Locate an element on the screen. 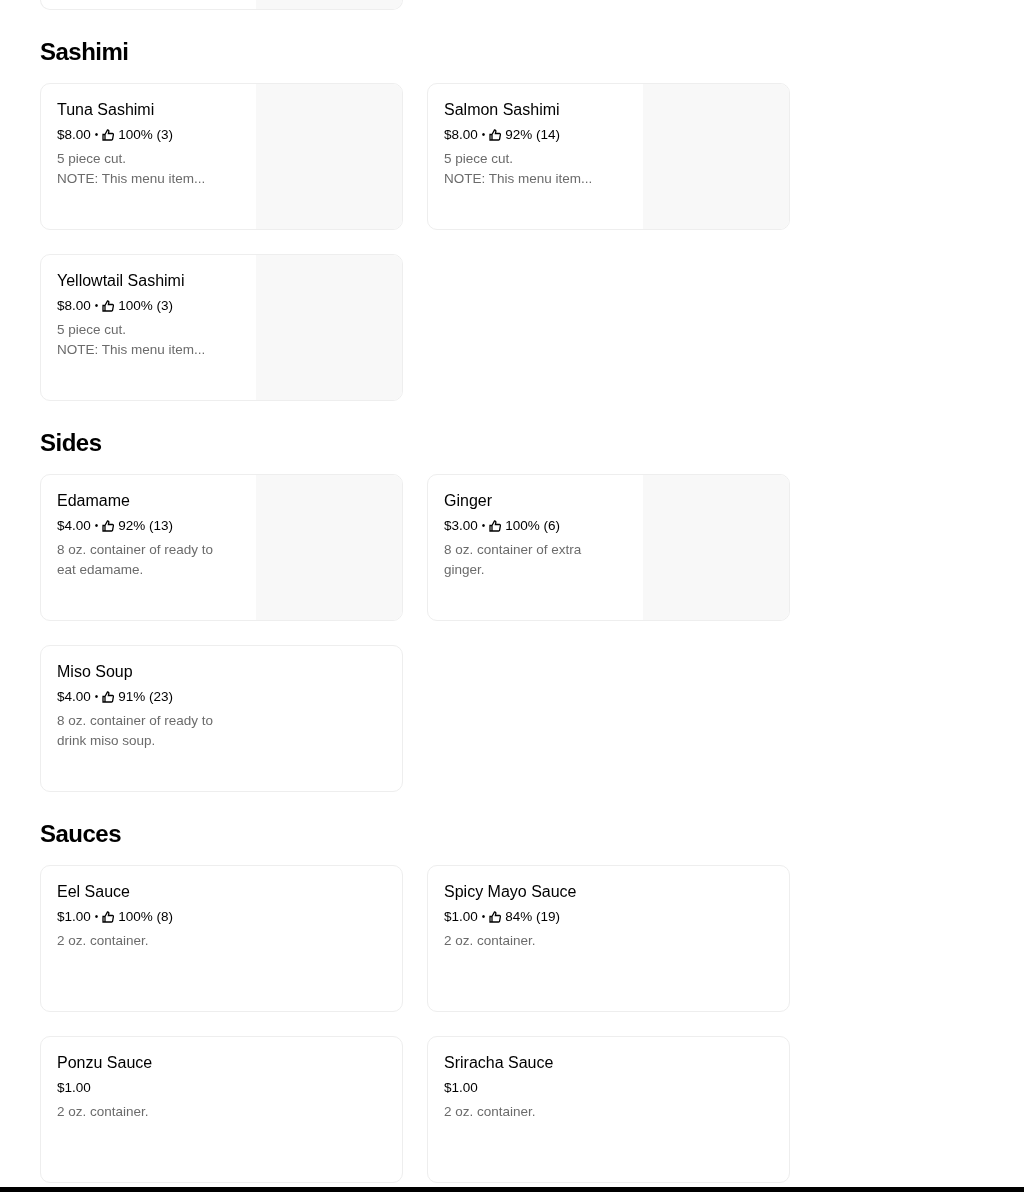 Image resolution: width=1024 pixels, height=1192 pixels. item-name: Eel Sauce is located at coordinates (94, 892).